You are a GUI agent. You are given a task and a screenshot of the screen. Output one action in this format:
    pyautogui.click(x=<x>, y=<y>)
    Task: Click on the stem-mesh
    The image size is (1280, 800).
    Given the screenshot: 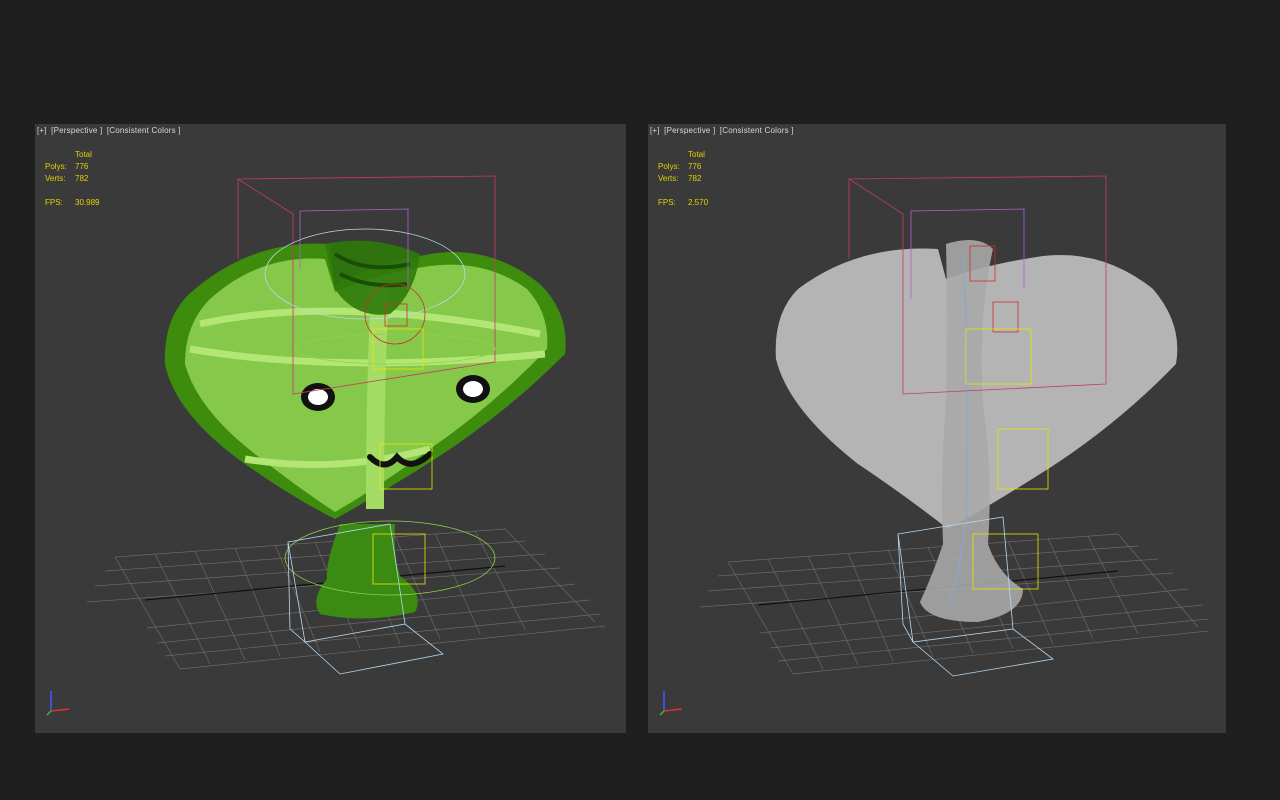 What is the action you would take?
    pyautogui.click(x=367, y=571)
    